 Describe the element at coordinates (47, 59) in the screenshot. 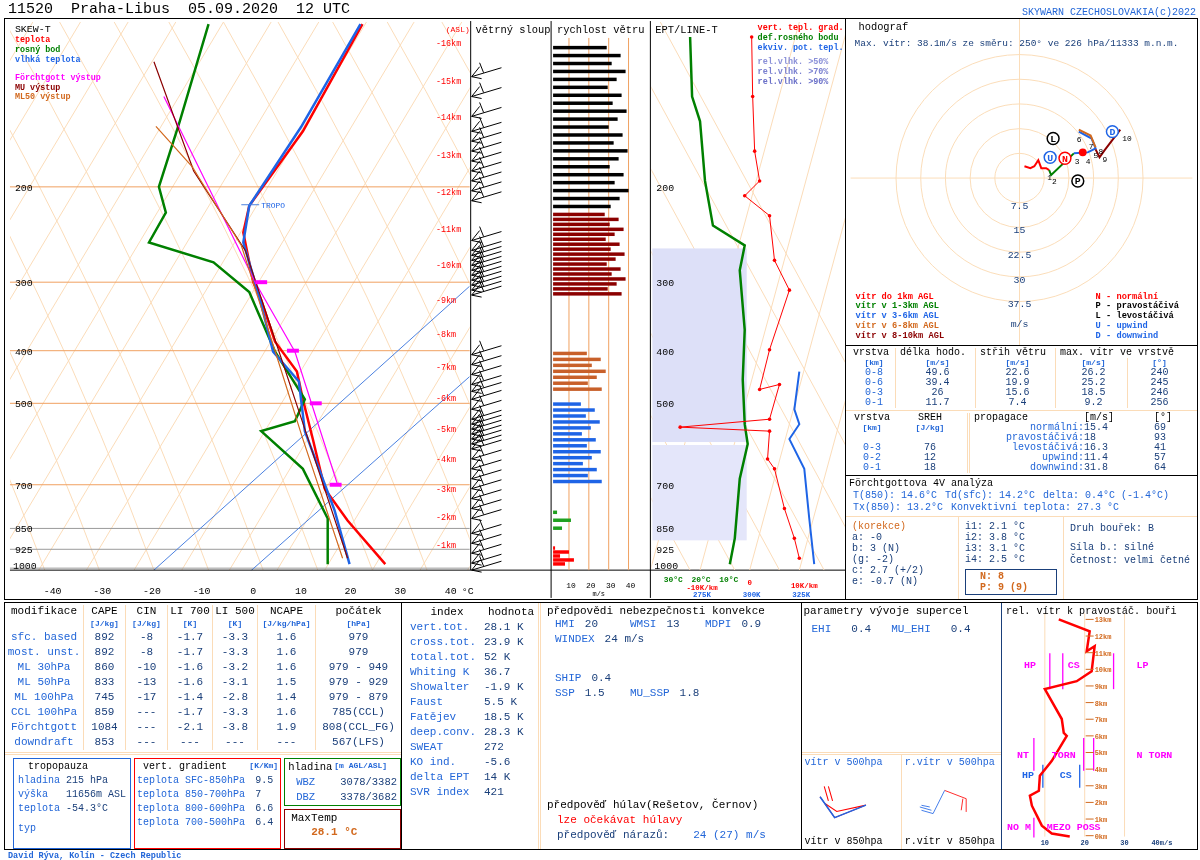

I see `legend-label: vlhká teplota` at that location.